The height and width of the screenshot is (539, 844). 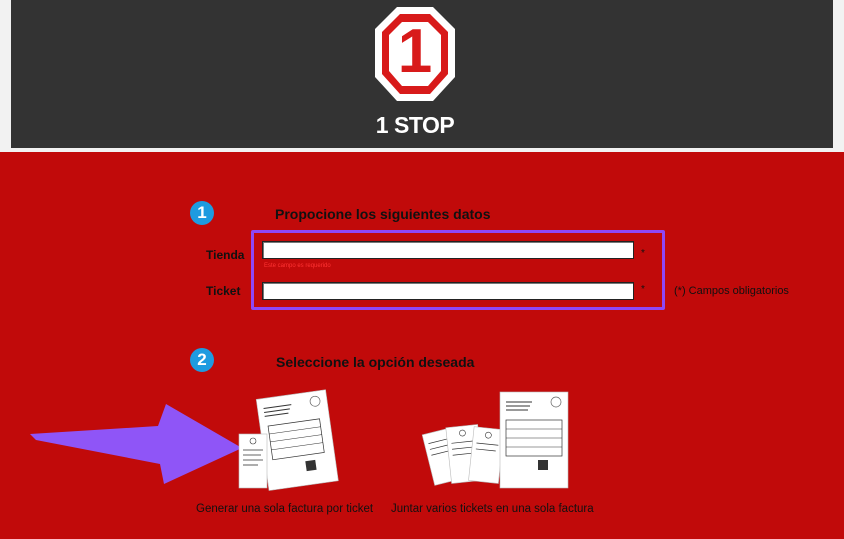 I want to click on tienda-label: Tienda, so click(x=225, y=255).